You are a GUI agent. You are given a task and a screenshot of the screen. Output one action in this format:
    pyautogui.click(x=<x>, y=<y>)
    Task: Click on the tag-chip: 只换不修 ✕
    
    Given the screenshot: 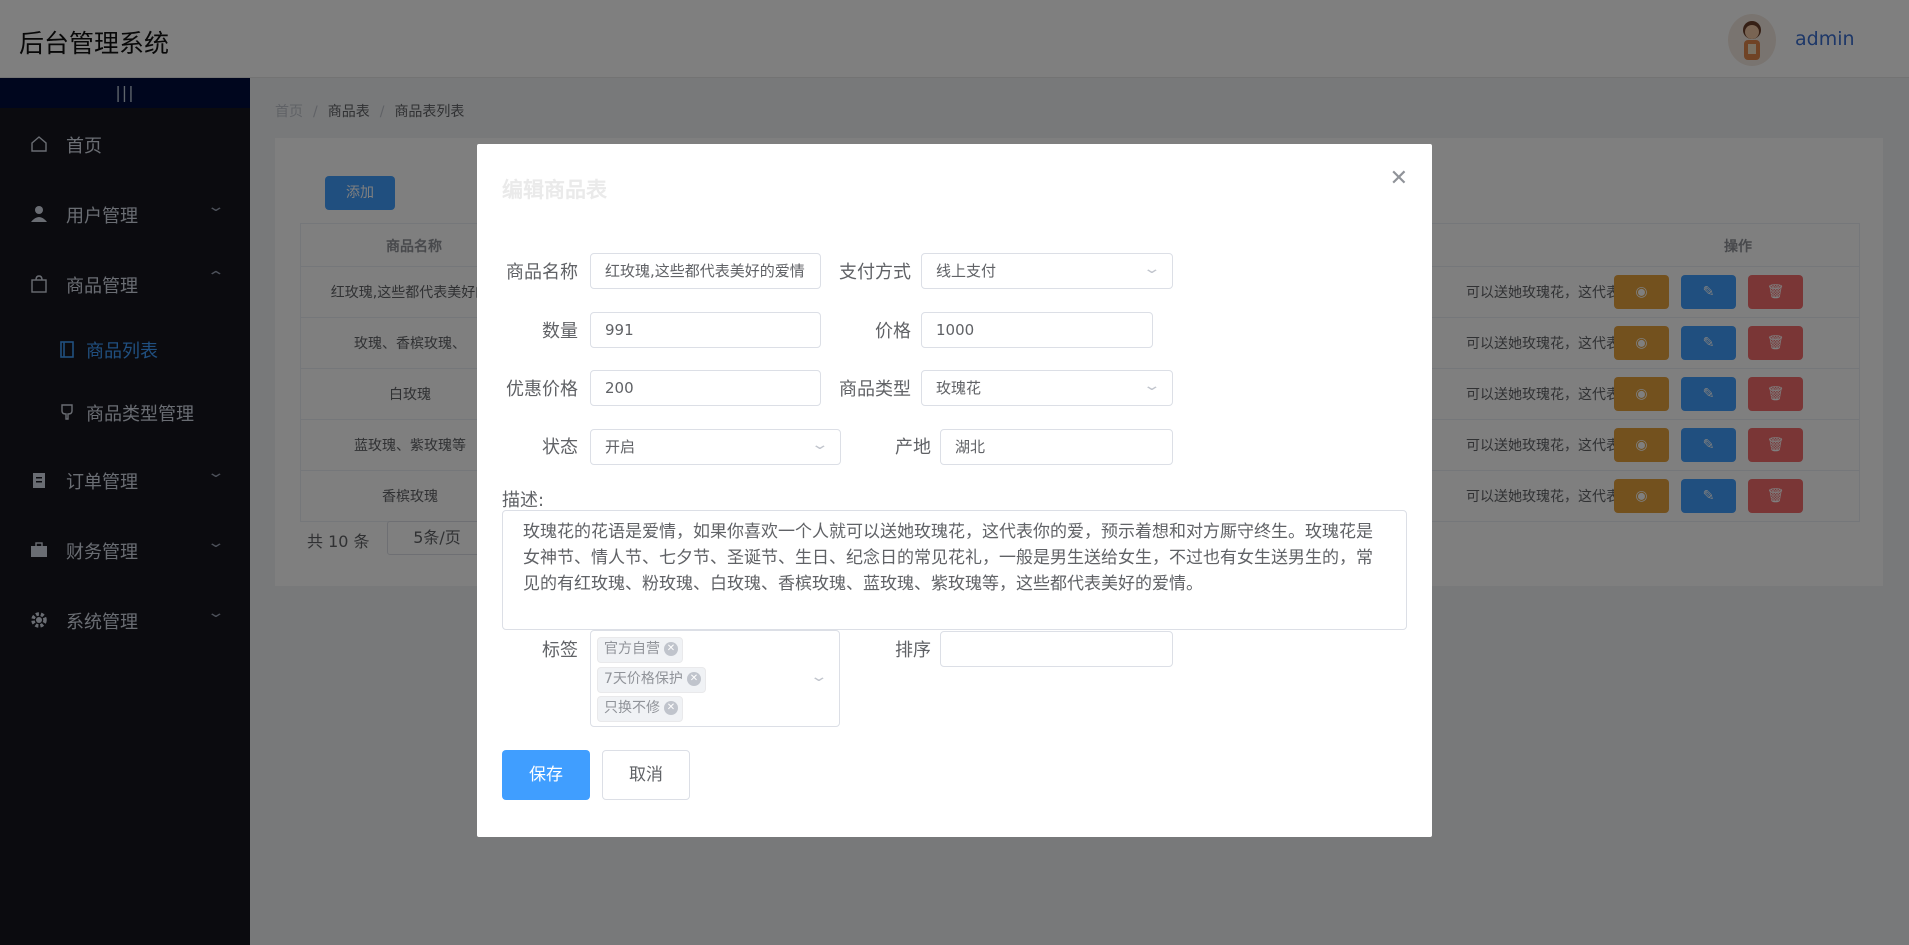 What is the action you would take?
    pyautogui.click(x=640, y=709)
    